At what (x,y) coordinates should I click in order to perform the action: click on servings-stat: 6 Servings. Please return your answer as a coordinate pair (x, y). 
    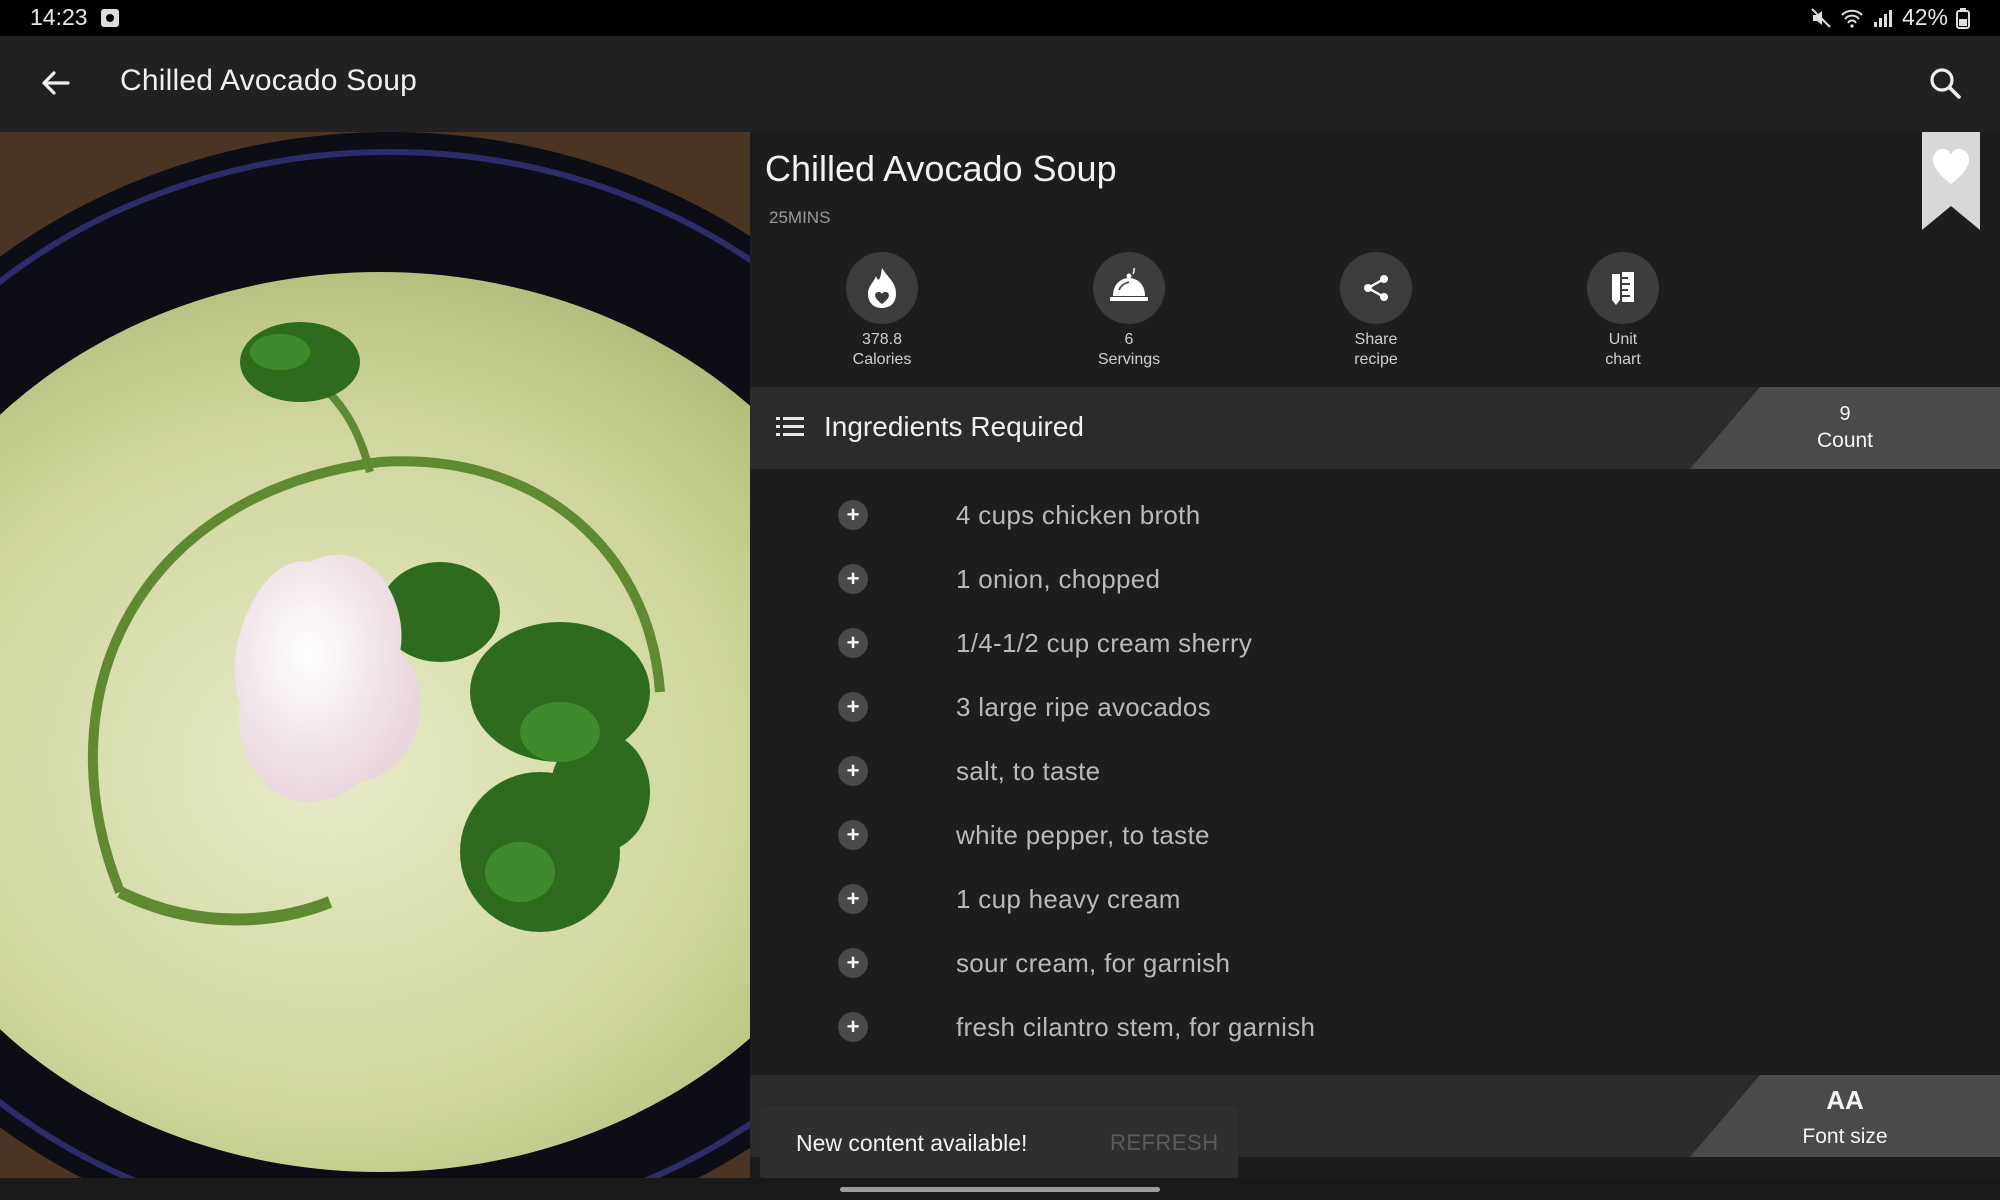
    Looking at the image, I should click on (1129, 311).